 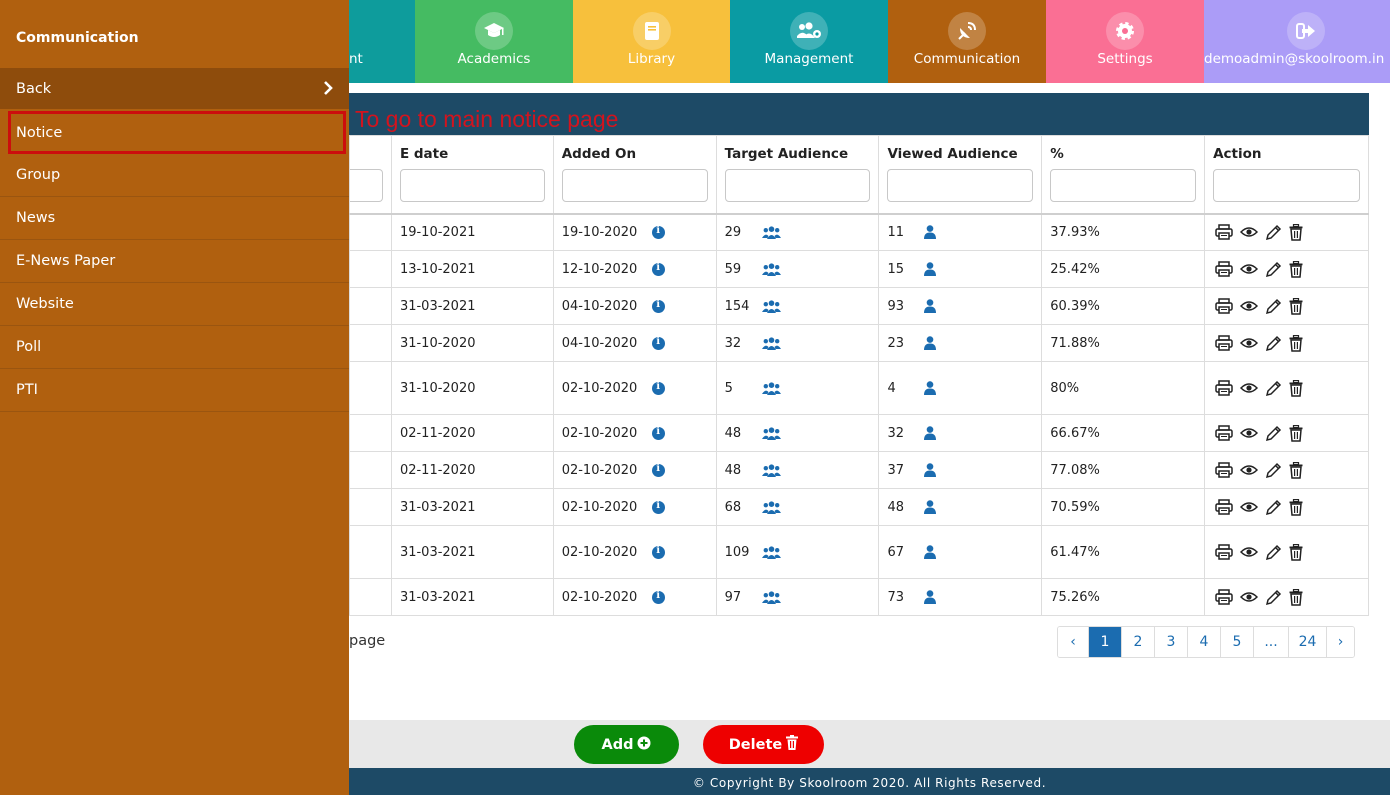 What do you see at coordinates (174, 347) in the screenshot?
I see `sidebar-item-poll: Poll` at bounding box center [174, 347].